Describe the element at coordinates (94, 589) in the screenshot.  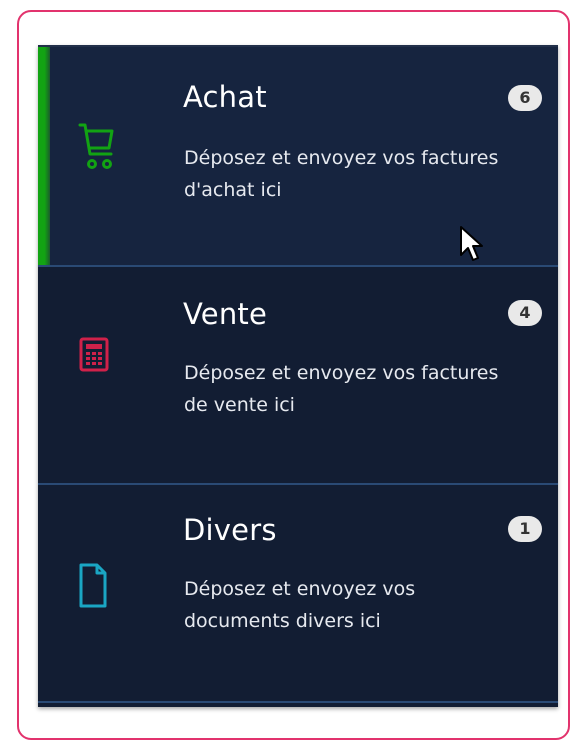
I see `document-icon` at that location.